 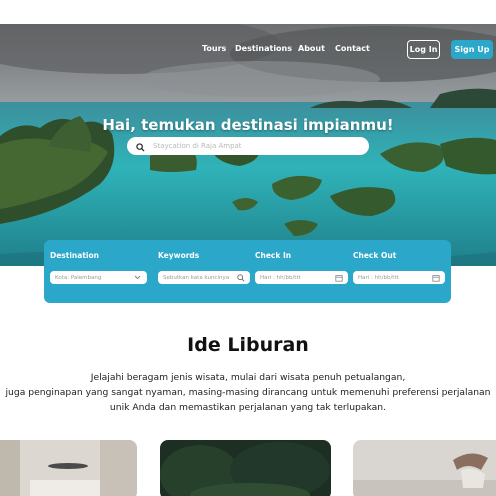 I want to click on hero-title: Hai, temukan destinasi impianmu!, so click(x=248, y=125).